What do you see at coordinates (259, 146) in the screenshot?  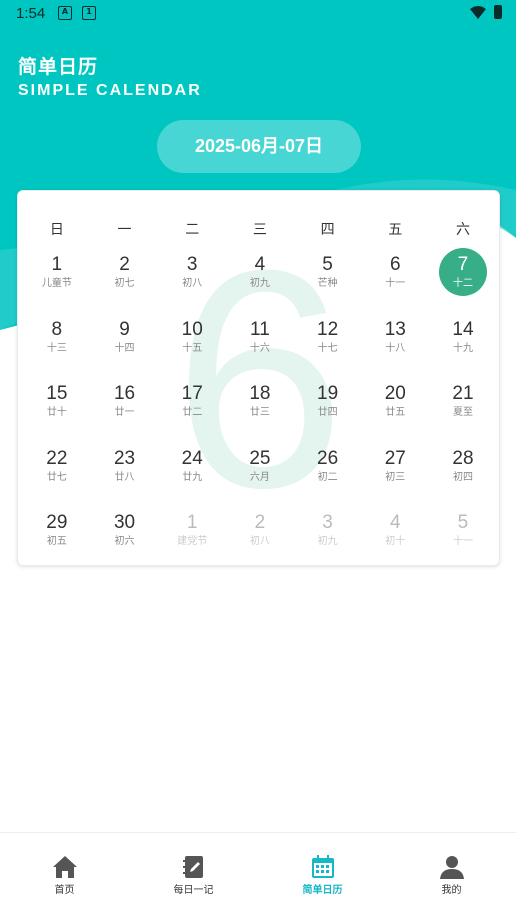 I see `date-range-pill: 2025-06月-07日` at bounding box center [259, 146].